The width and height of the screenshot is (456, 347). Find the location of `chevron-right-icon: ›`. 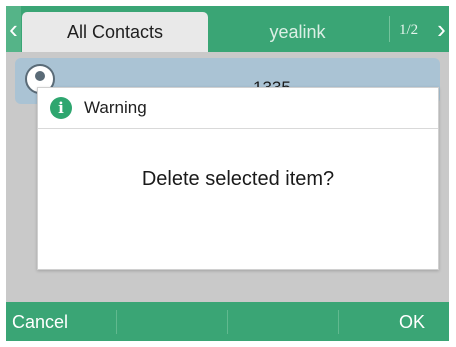

chevron-right-icon: › is located at coordinates (441, 29).